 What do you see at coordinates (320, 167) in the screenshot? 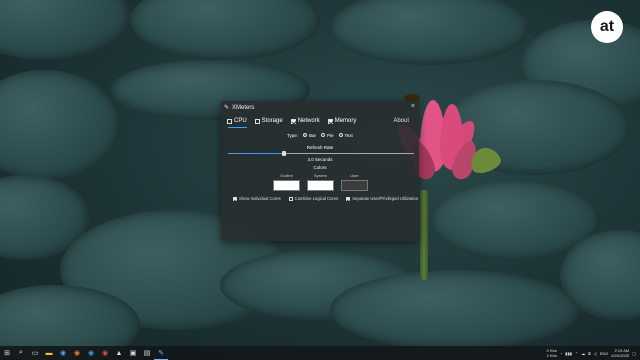
I see `colors-heading: Colors` at bounding box center [320, 167].